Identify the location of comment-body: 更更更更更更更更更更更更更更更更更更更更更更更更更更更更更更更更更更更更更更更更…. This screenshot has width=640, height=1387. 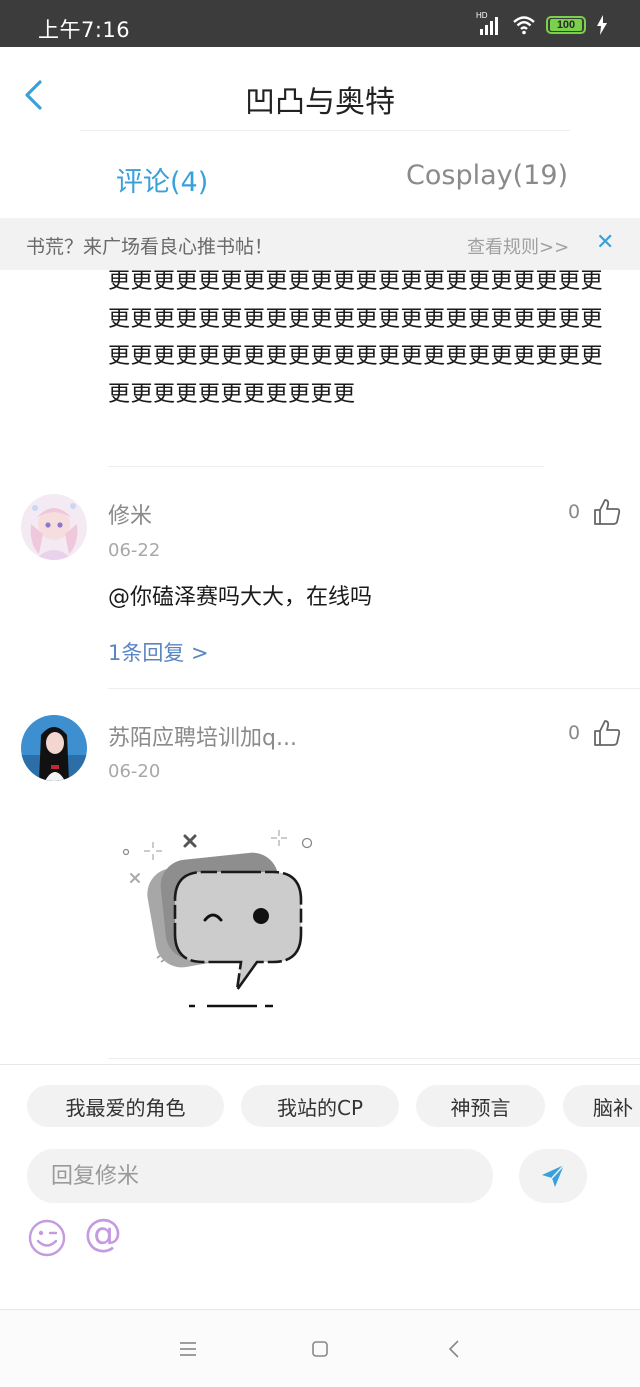
(356, 338).